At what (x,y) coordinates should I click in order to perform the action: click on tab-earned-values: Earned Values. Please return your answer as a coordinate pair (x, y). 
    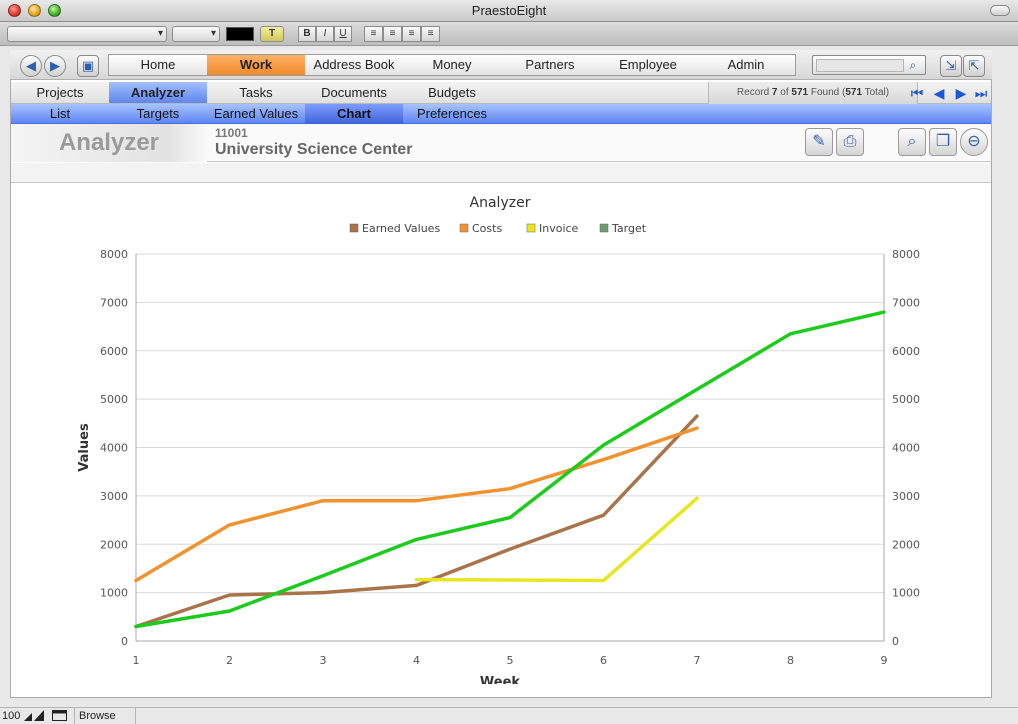
    Looking at the image, I should click on (256, 114).